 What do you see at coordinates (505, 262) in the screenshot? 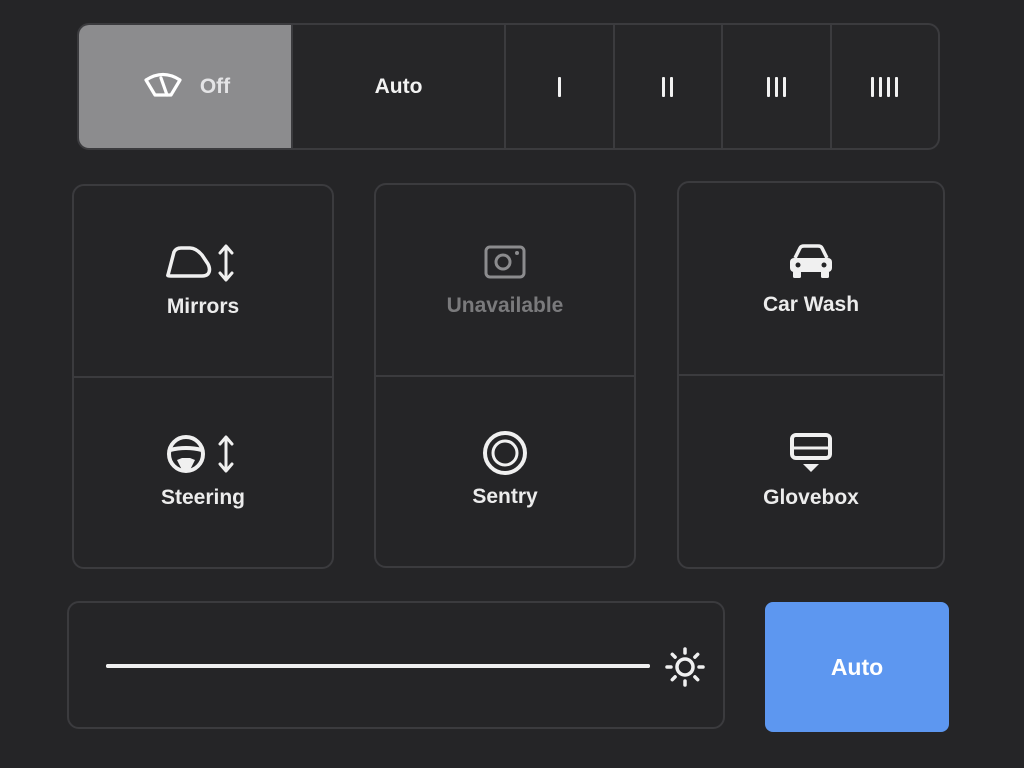
I see `dashcam-icon` at bounding box center [505, 262].